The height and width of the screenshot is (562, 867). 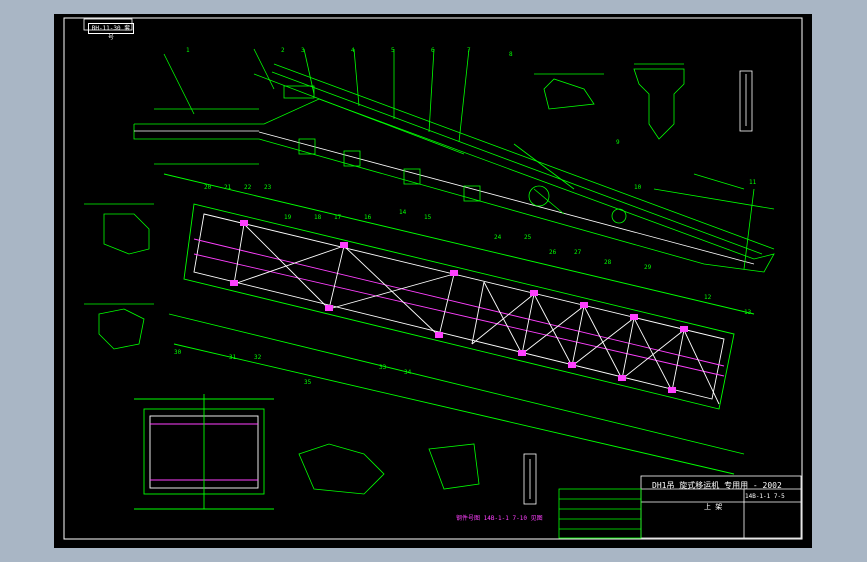 What do you see at coordinates (499, 518) in the screenshot?
I see `reference-note: 钢件号图 14B-1-1 7-10 见图` at bounding box center [499, 518].